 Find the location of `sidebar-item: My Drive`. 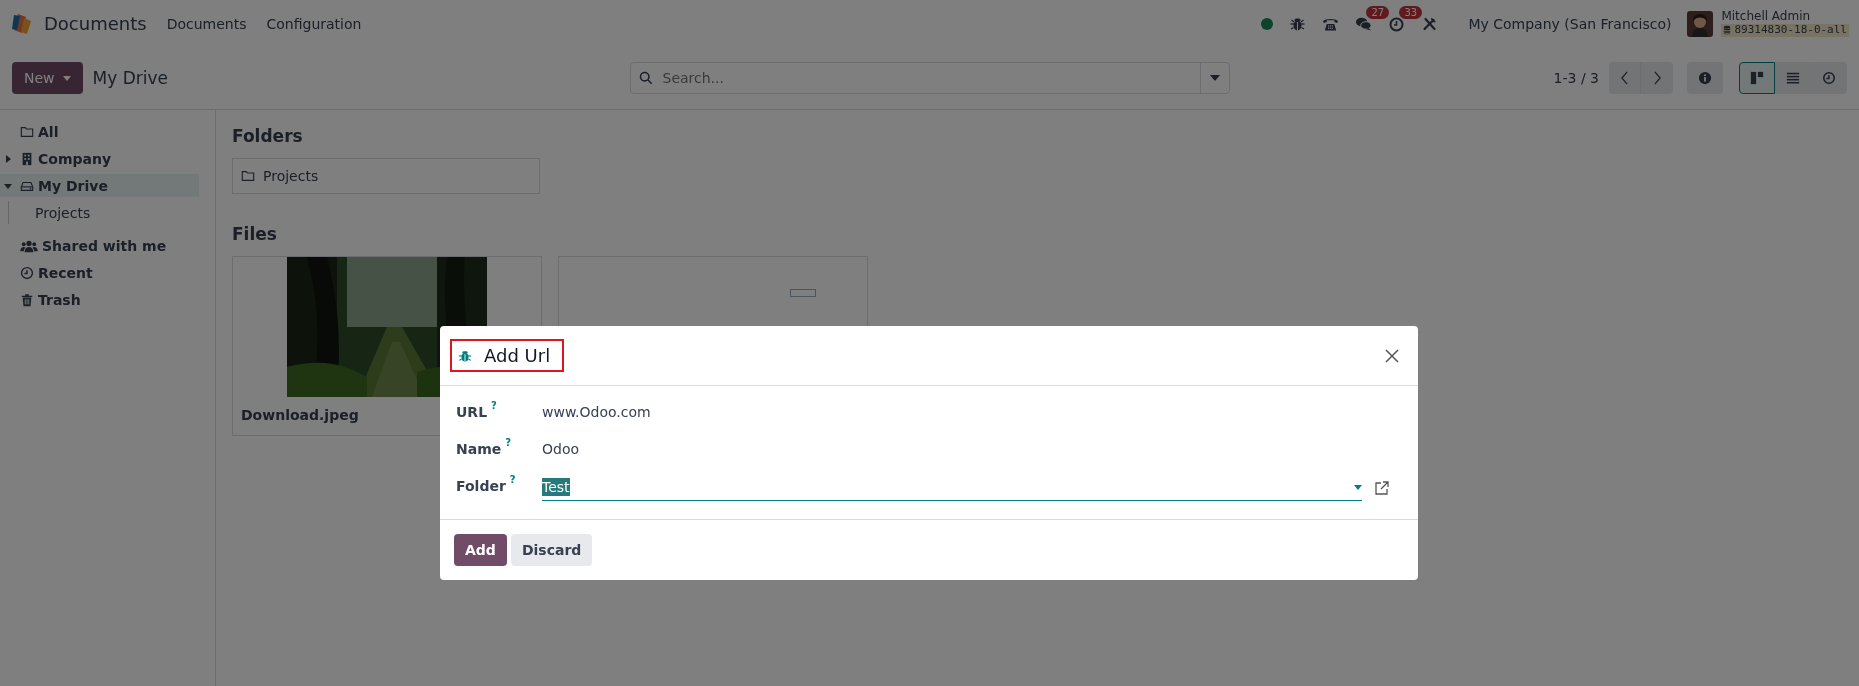

sidebar-item: My Drive is located at coordinates (99, 185).